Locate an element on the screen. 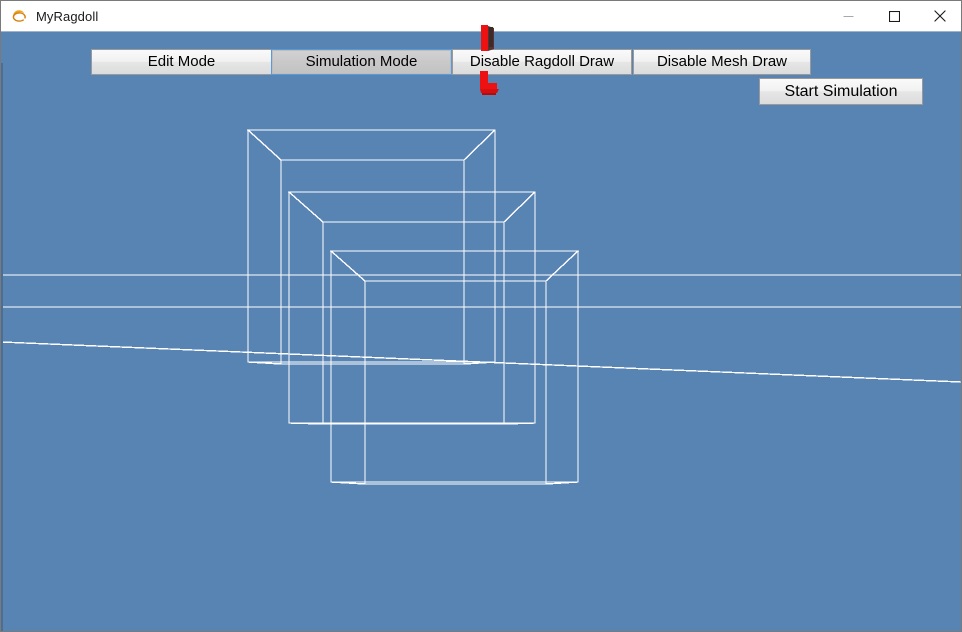 Image resolution: width=962 pixels, height=632 pixels. maximize-button is located at coordinates (894, 16).